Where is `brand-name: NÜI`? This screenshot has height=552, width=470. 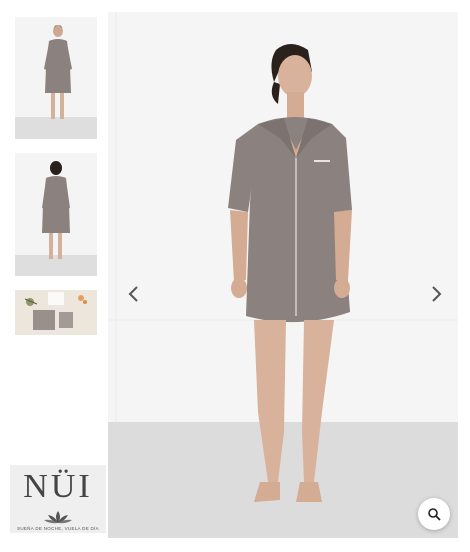 brand-name: NÜI is located at coordinates (58, 486).